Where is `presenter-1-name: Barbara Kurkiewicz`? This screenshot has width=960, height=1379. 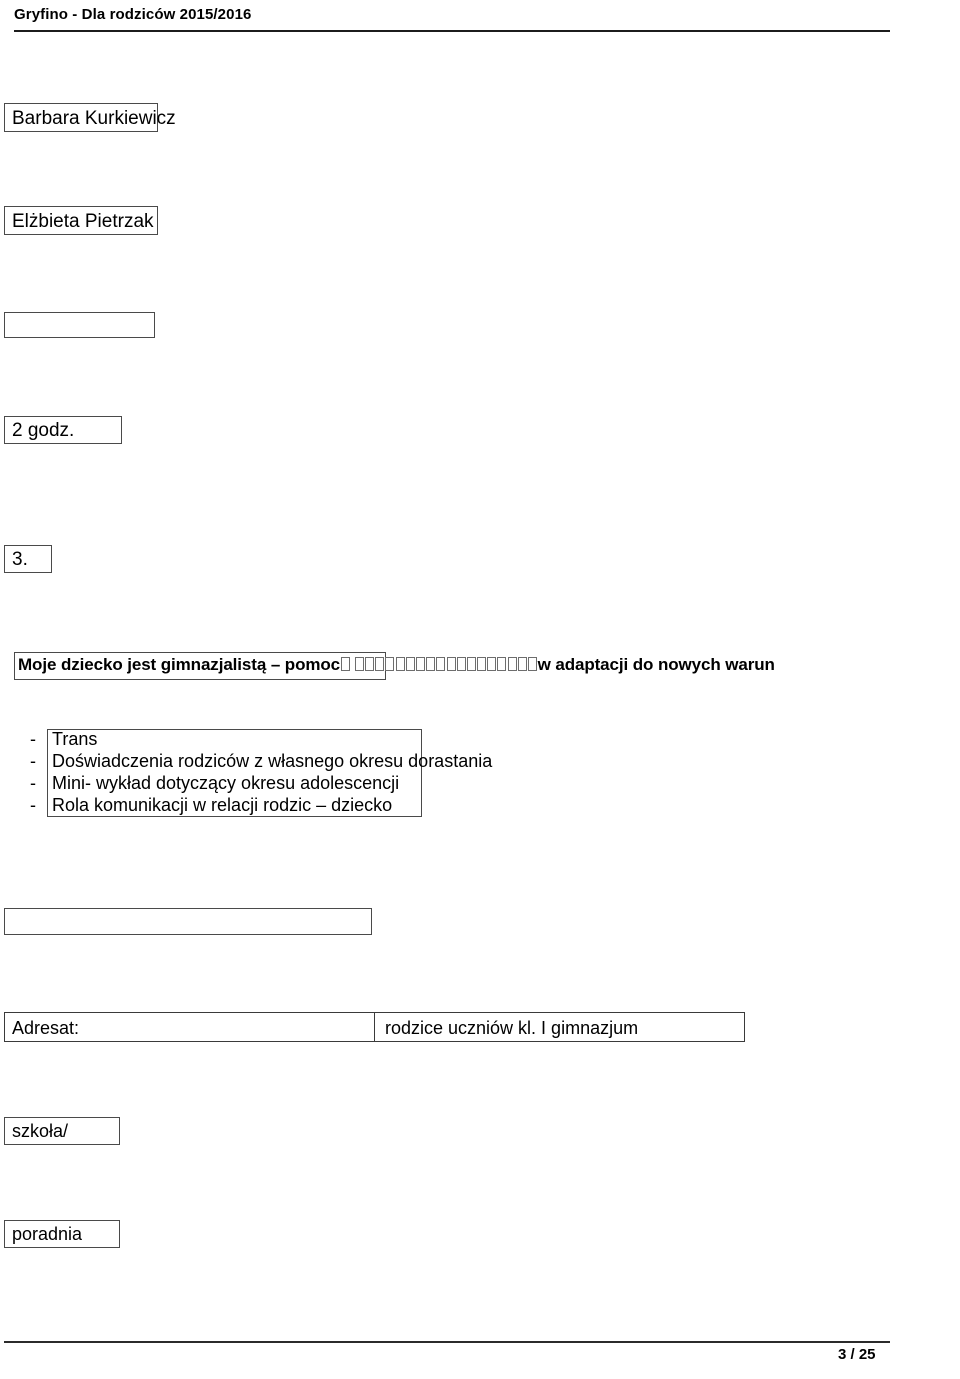
presenter-1-name: Barbara Kurkiewicz is located at coordinates (94, 118).